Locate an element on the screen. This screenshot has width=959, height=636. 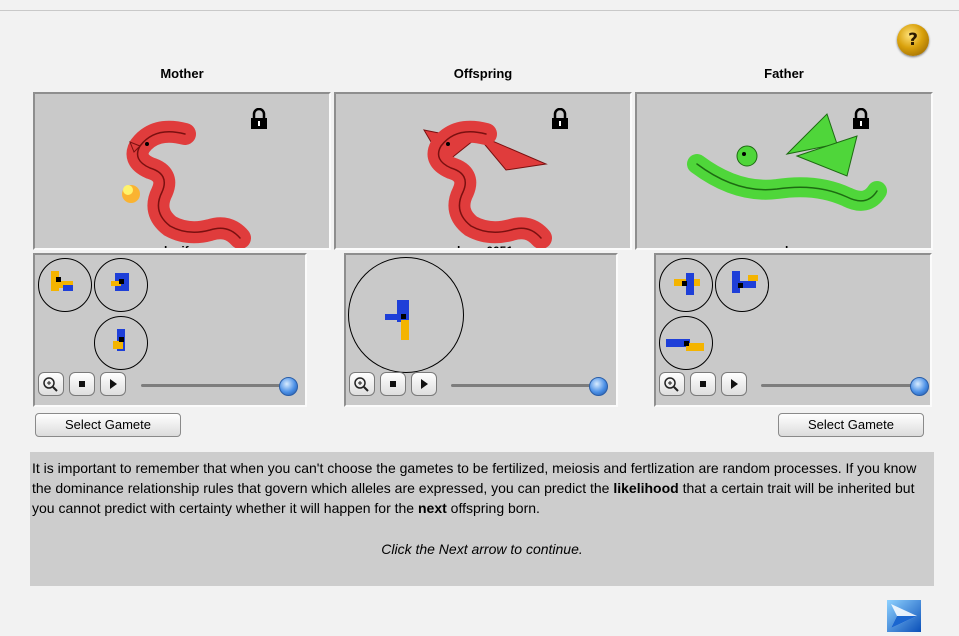
father-dragon-panel: saphyr is located at coordinates (784, 171).